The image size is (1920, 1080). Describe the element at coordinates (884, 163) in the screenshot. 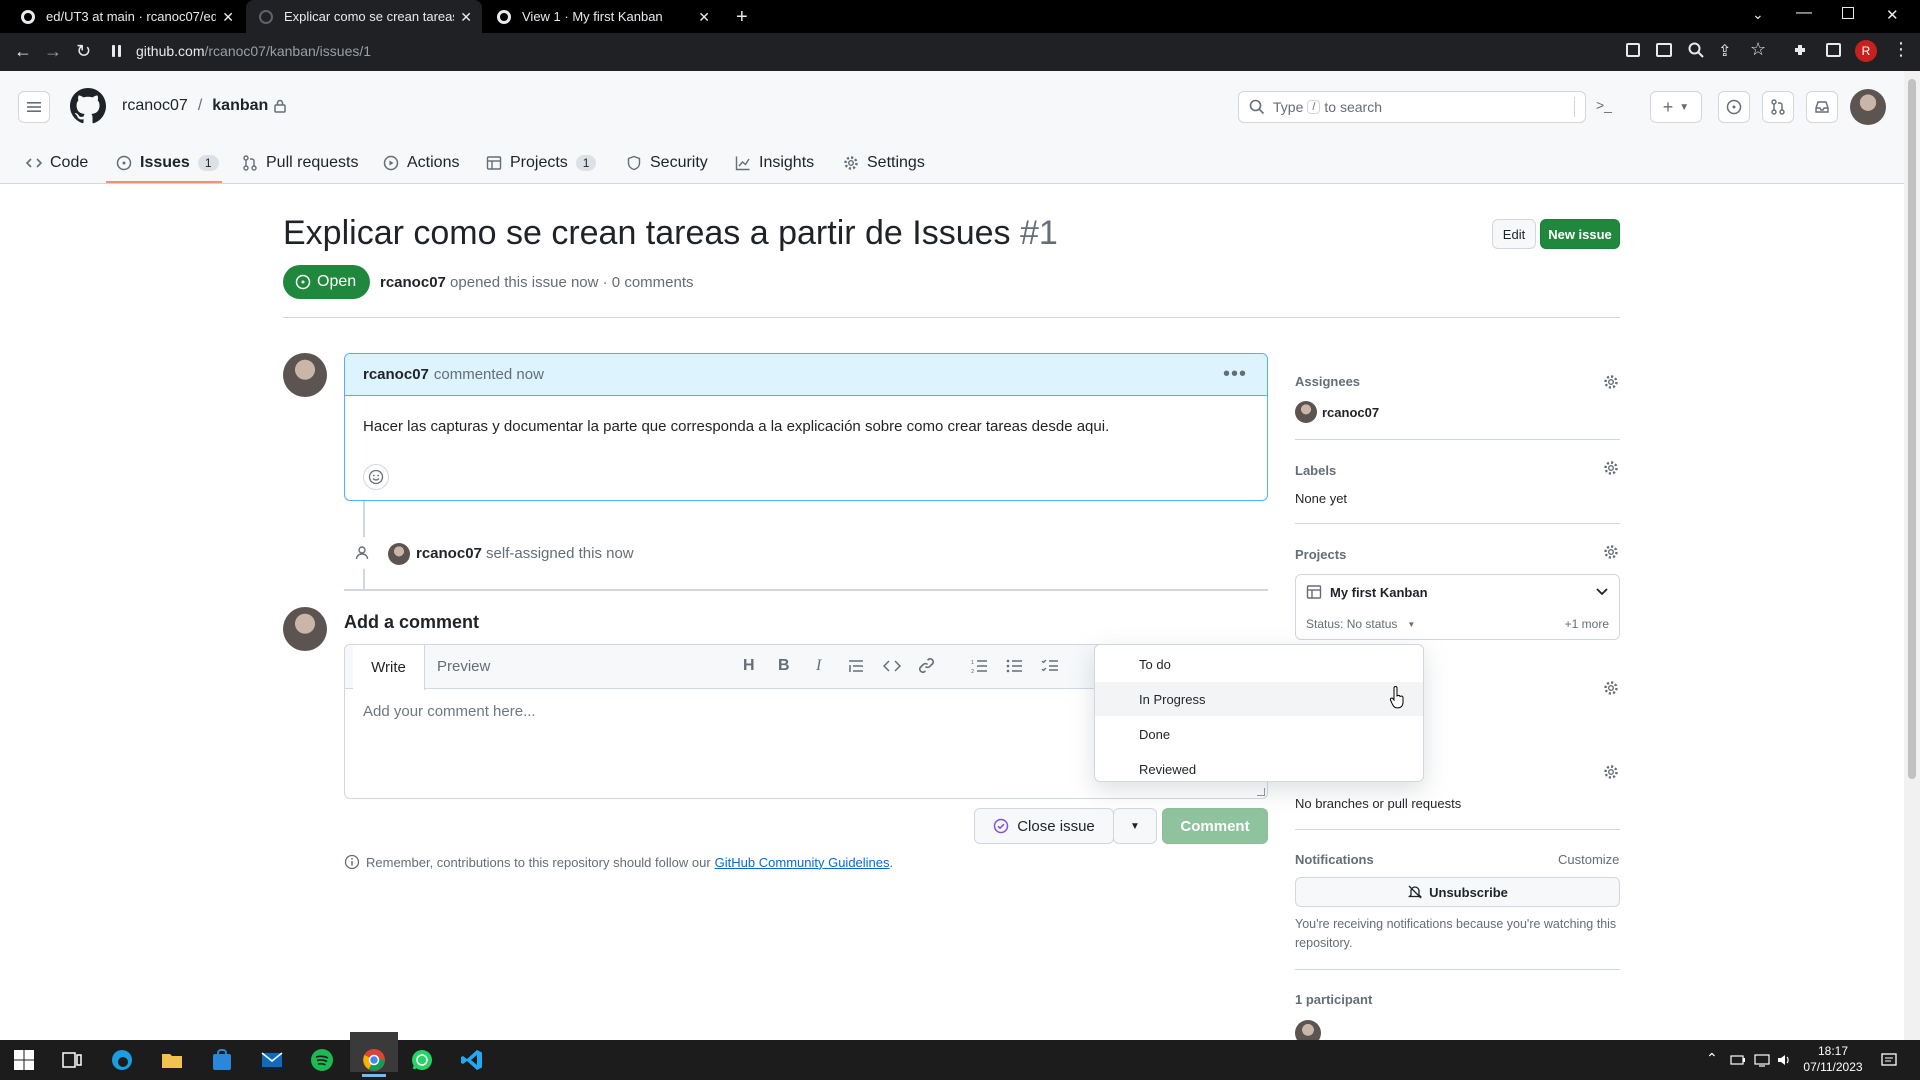

I see `tab-settings: Settings` at that location.